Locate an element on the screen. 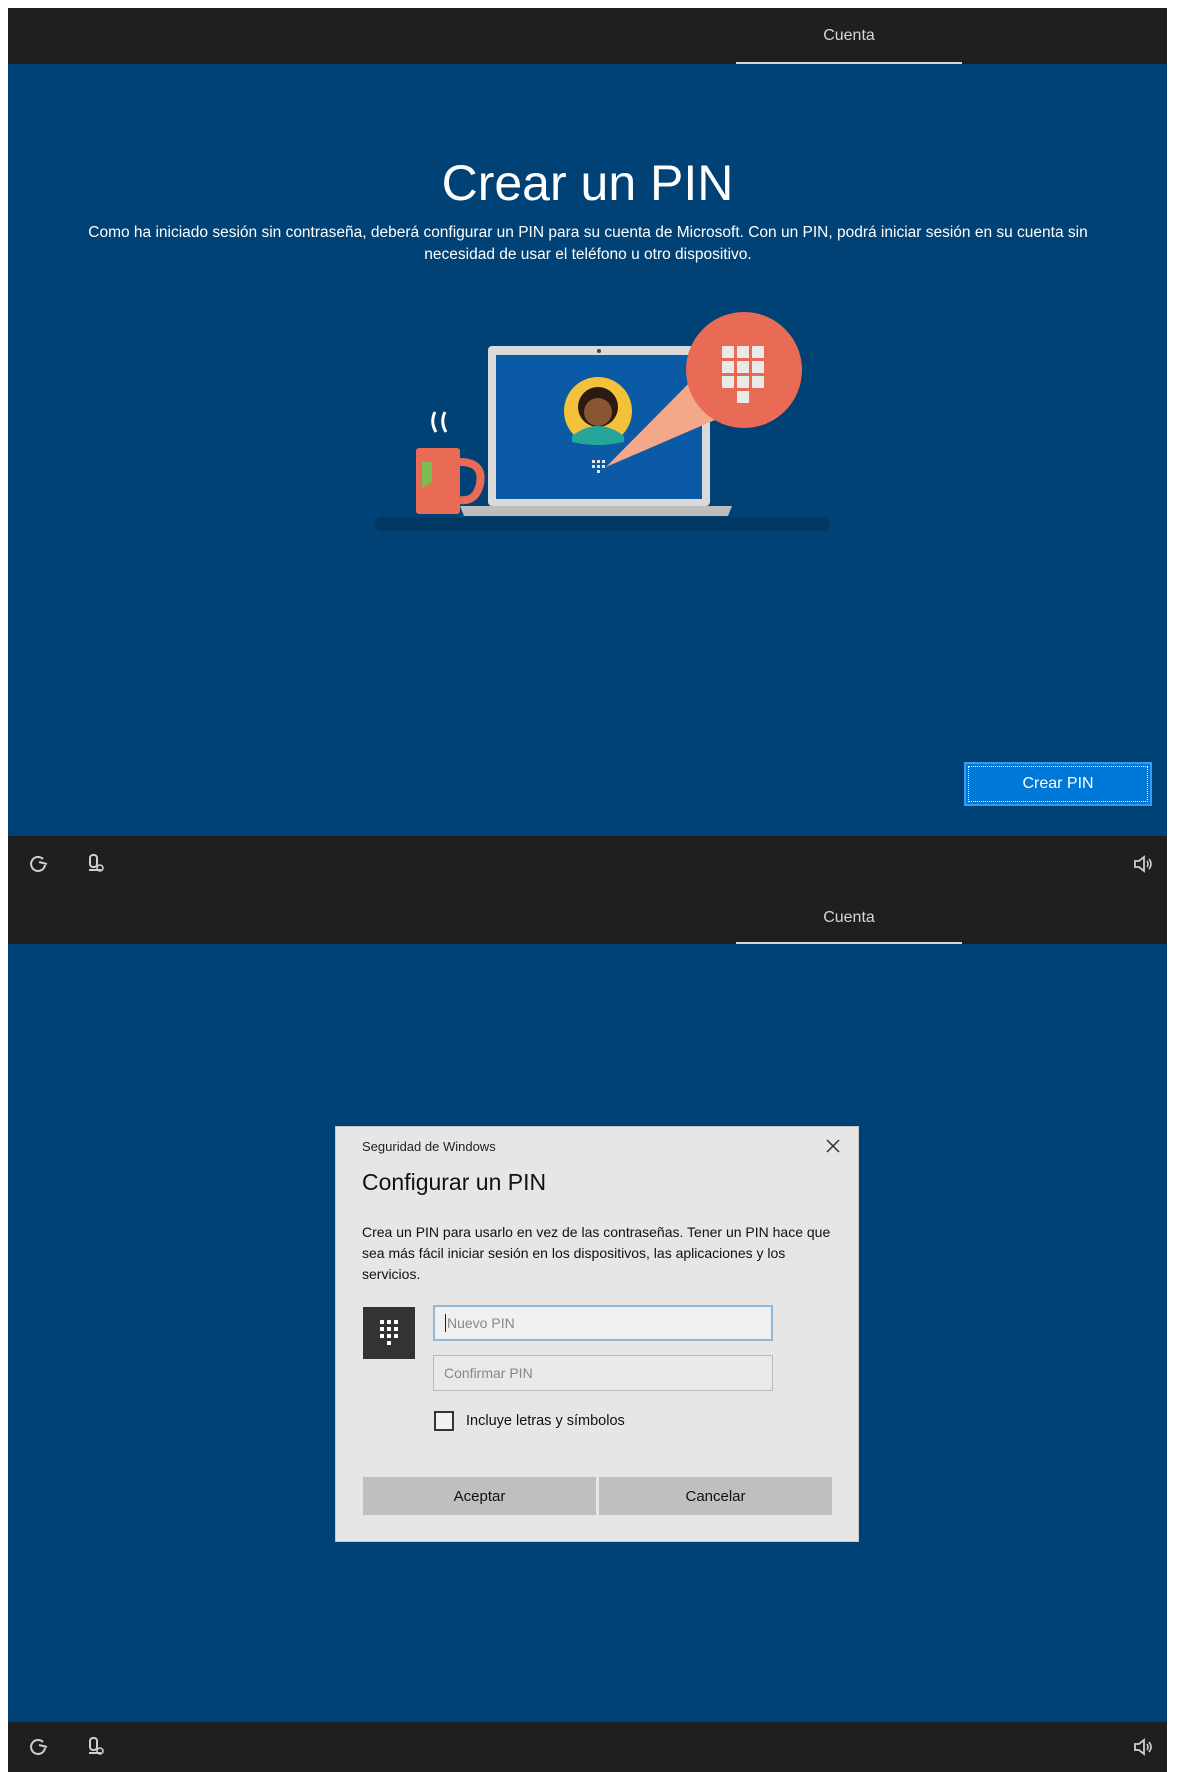  accept-button: Aceptar is located at coordinates (479, 1496).